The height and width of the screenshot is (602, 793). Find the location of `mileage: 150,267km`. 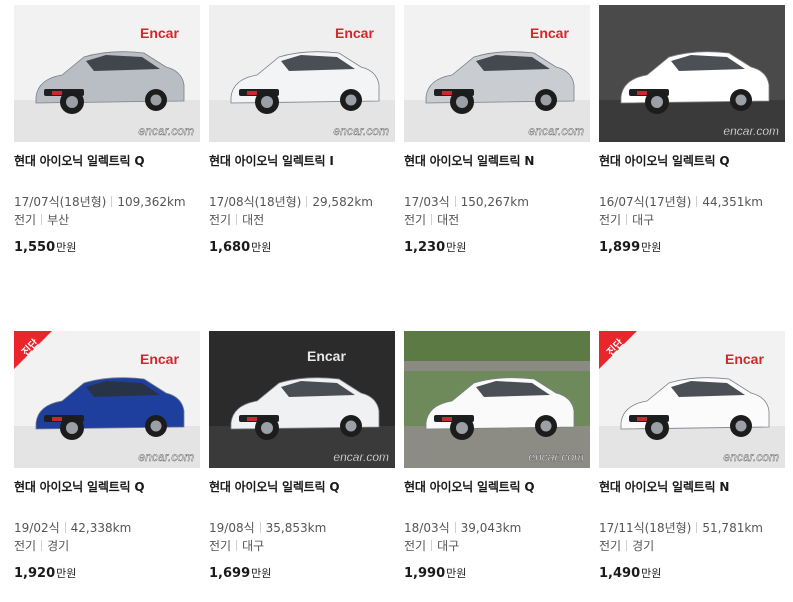

mileage: 150,267km is located at coordinates (494, 202).